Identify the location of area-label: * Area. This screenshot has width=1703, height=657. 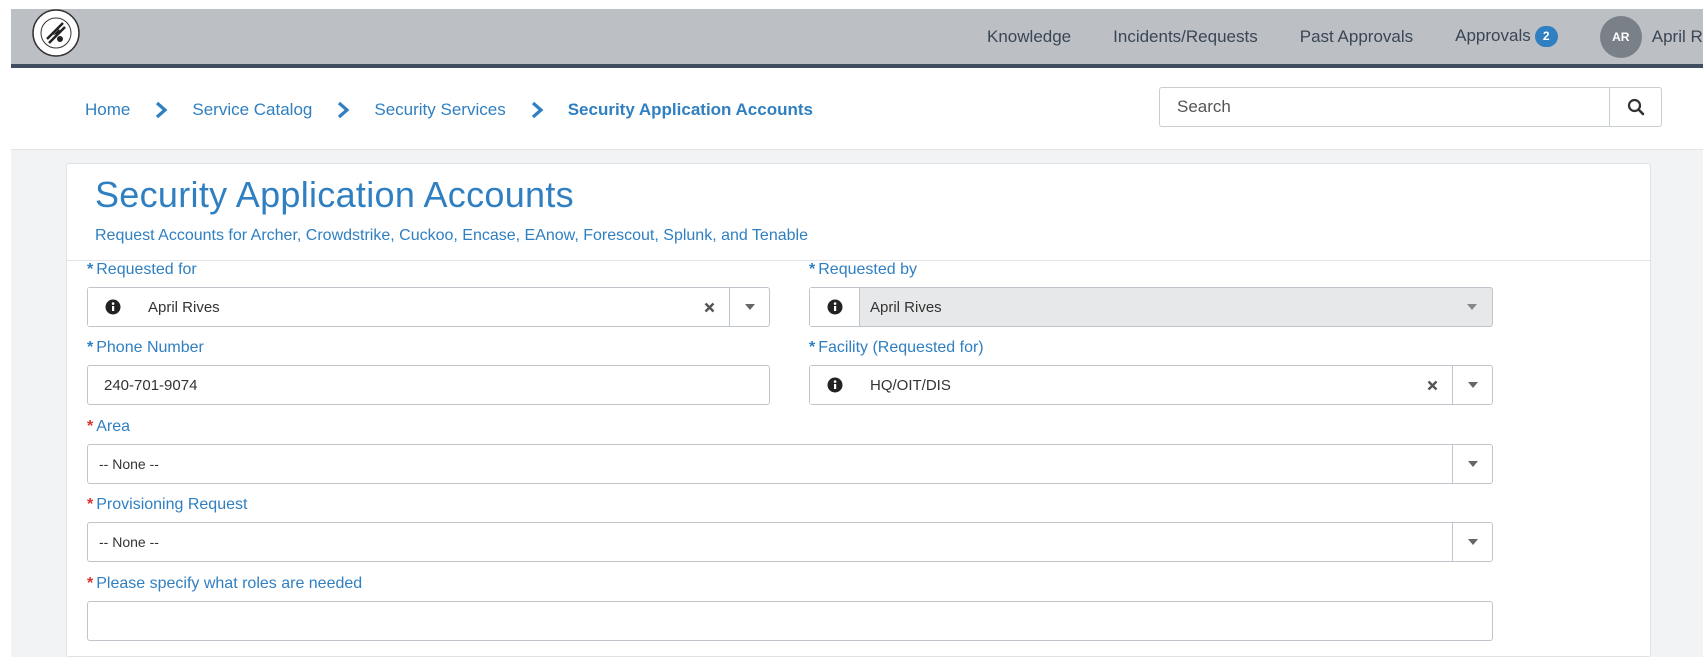
(108, 427).